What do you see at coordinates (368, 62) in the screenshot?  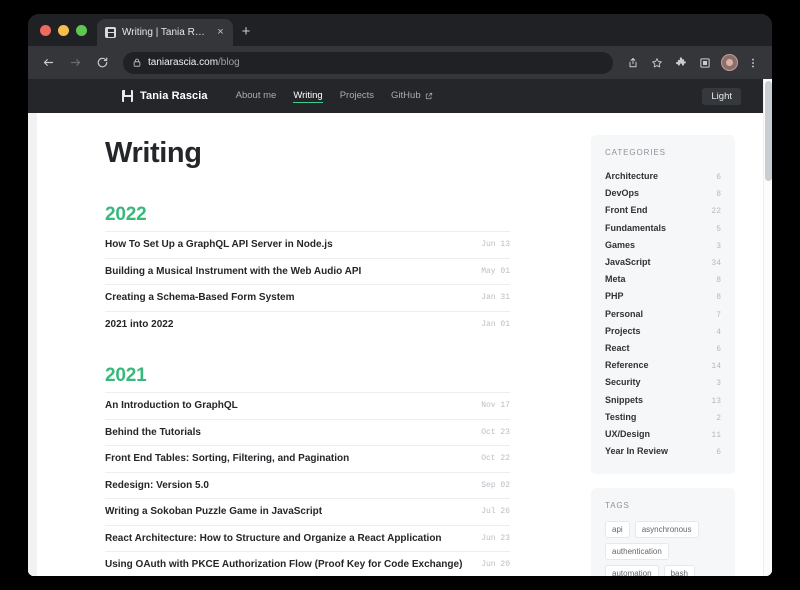 I see `address-bar: taniarascia.com/blog` at bounding box center [368, 62].